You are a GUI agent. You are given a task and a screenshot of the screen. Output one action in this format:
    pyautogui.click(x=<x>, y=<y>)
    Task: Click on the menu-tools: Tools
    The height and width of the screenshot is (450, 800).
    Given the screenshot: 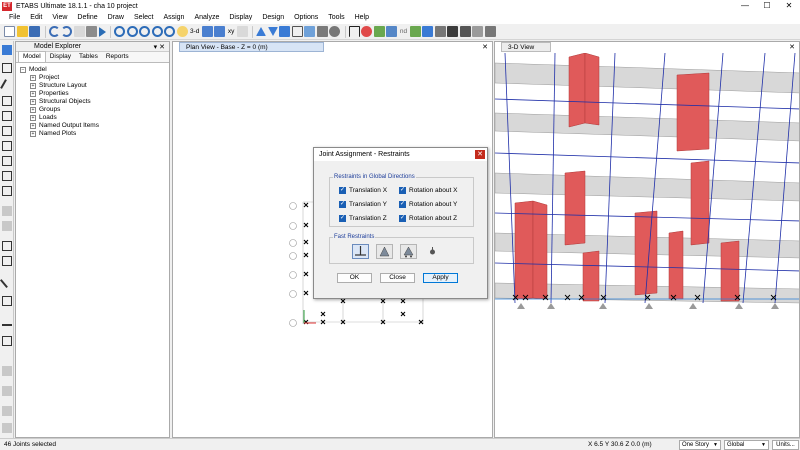 What is the action you would take?
    pyautogui.click(x=336, y=18)
    